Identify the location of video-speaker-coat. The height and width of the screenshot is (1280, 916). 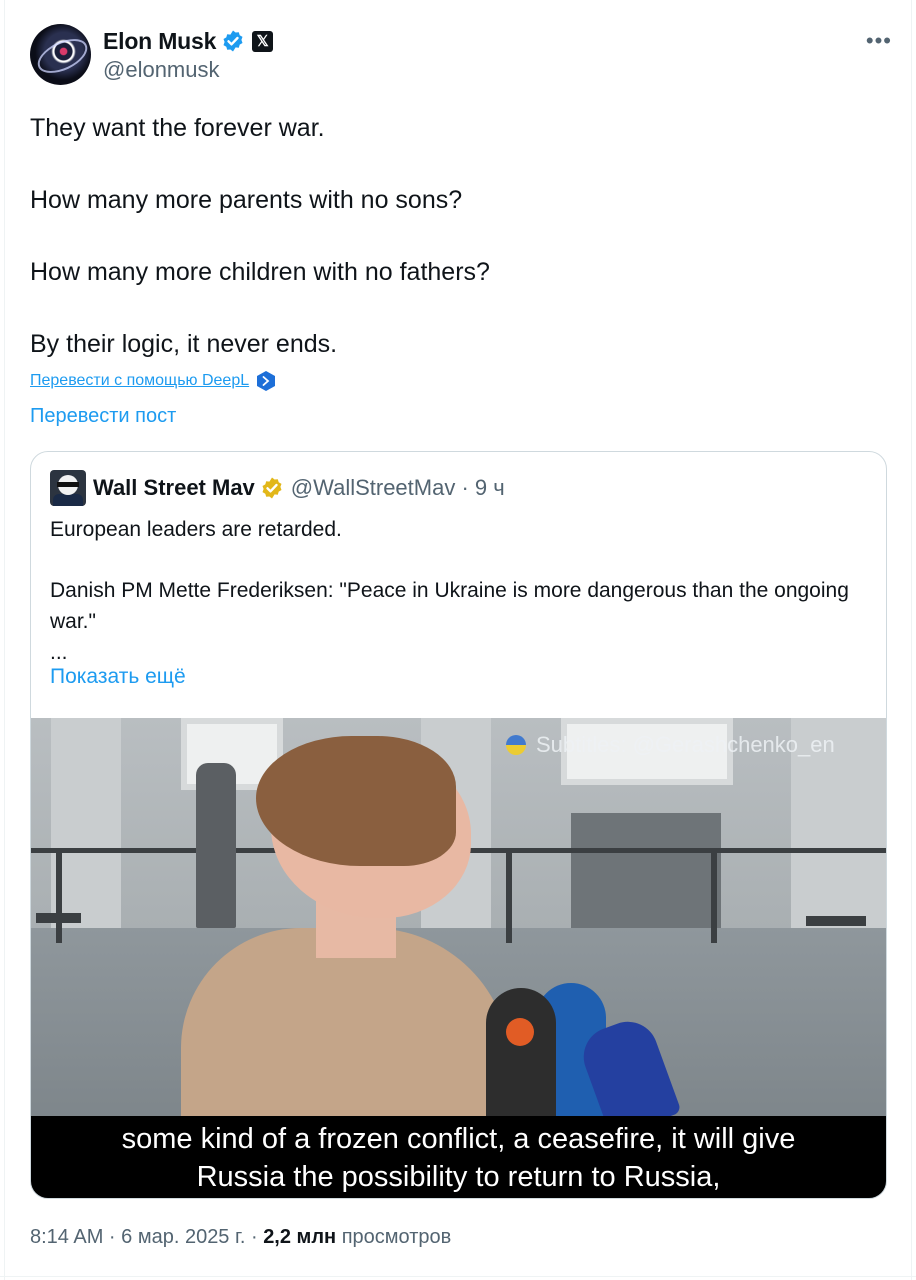
(346, 1038).